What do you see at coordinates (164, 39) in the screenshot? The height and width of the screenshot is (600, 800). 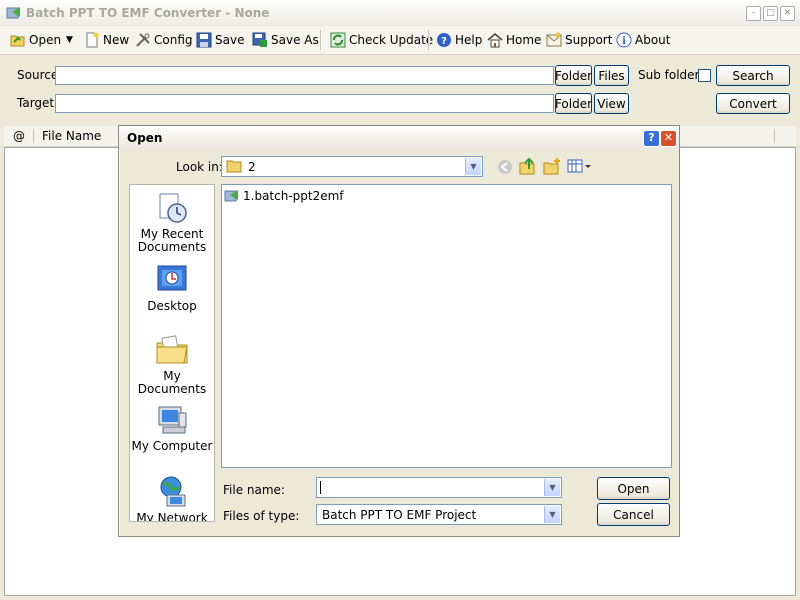 I see `config-button: Config` at bounding box center [164, 39].